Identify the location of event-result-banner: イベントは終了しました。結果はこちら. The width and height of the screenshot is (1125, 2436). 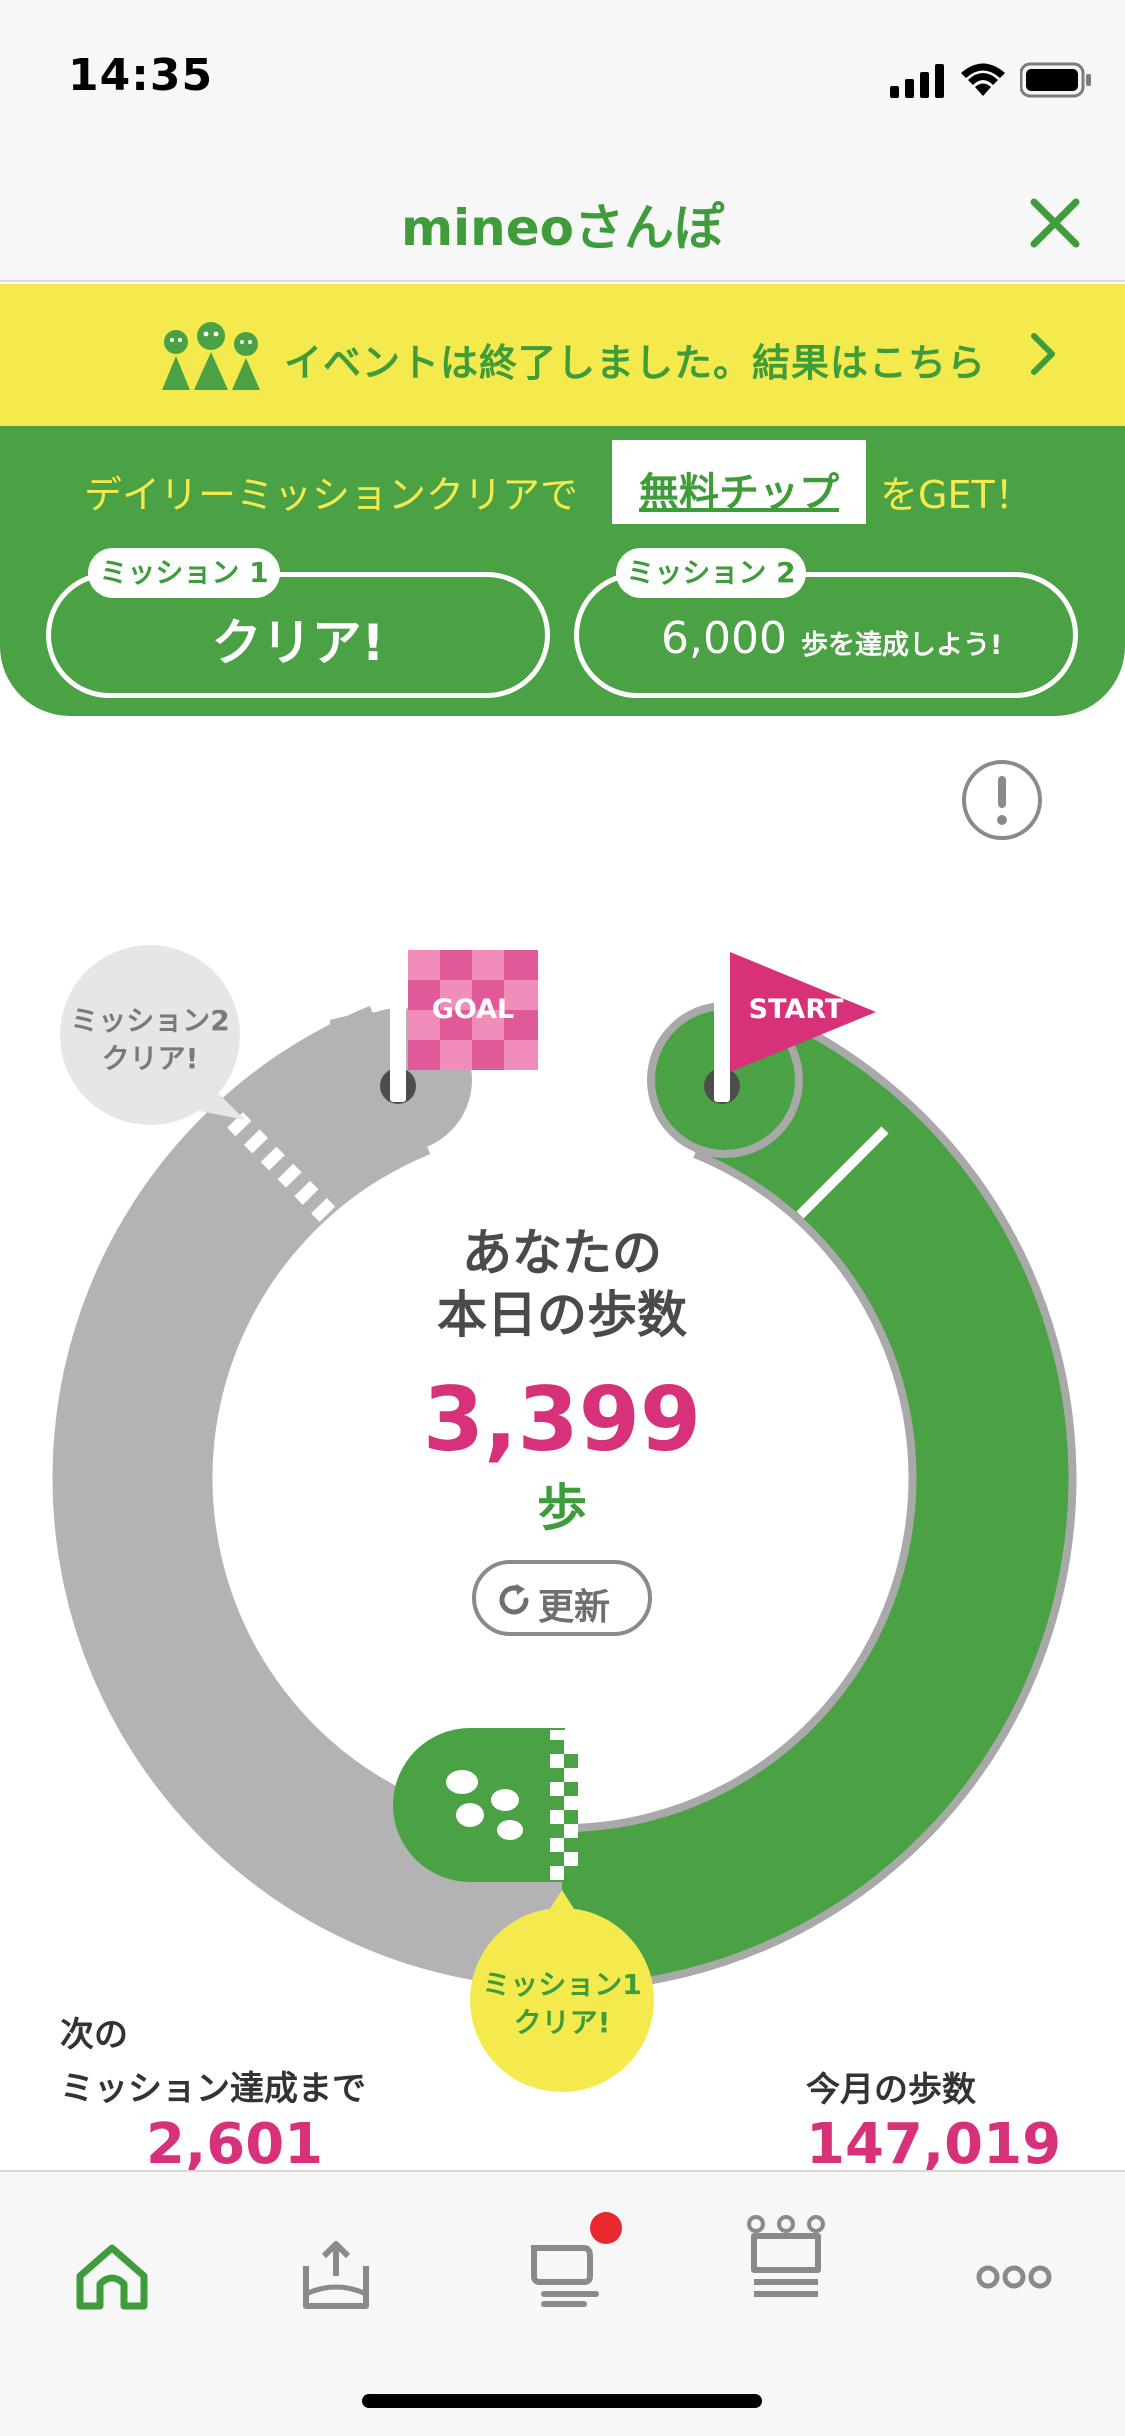
(562, 355).